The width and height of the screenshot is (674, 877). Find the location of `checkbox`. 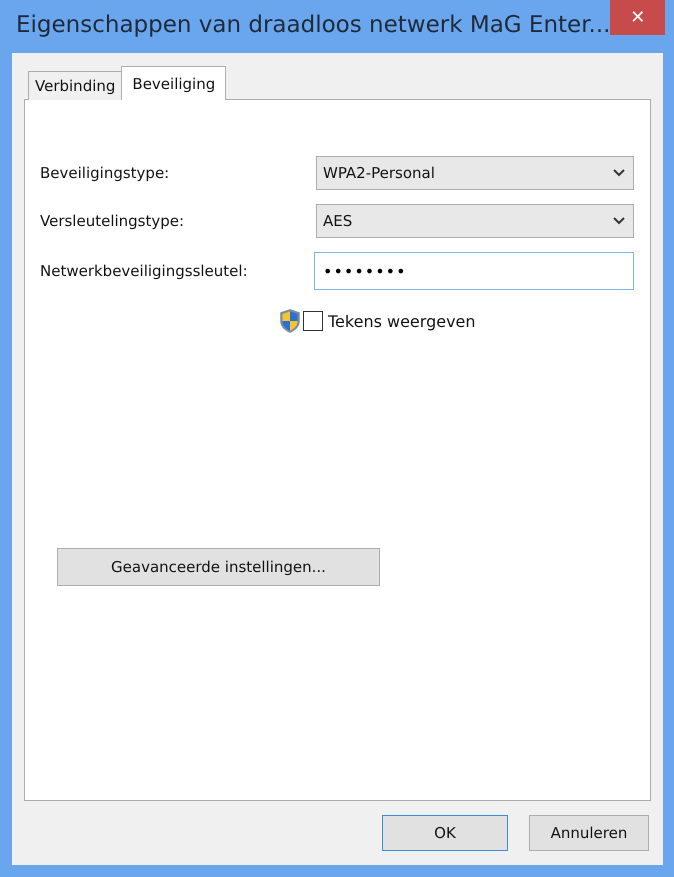

checkbox is located at coordinates (313, 321).